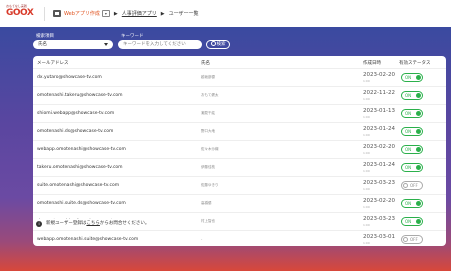 This screenshot has width=451, height=271. Describe the element at coordinates (221, 44) in the screenshot. I see `search-button-label: 検索` at that location.